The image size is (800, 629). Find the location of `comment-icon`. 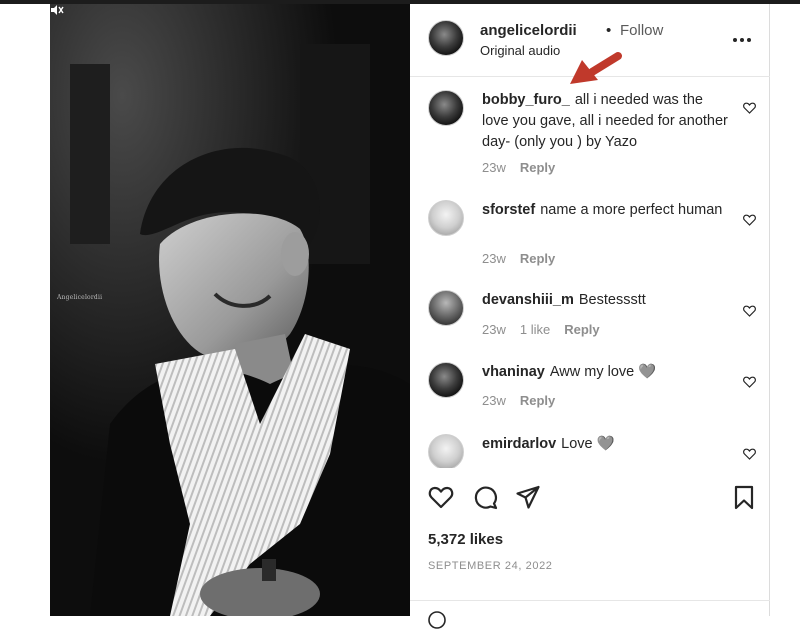

comment-icon is located at coordinates (485, 497).